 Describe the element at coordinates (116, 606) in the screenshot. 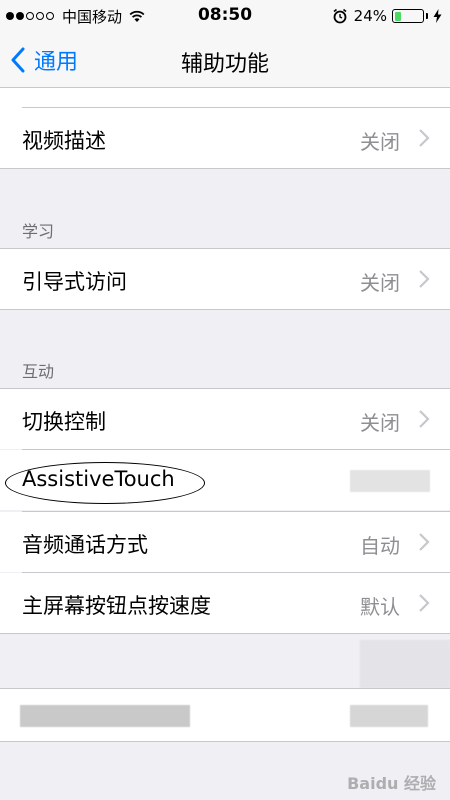

I see `row-label: 主屏幕按钮点按速度` at that location.